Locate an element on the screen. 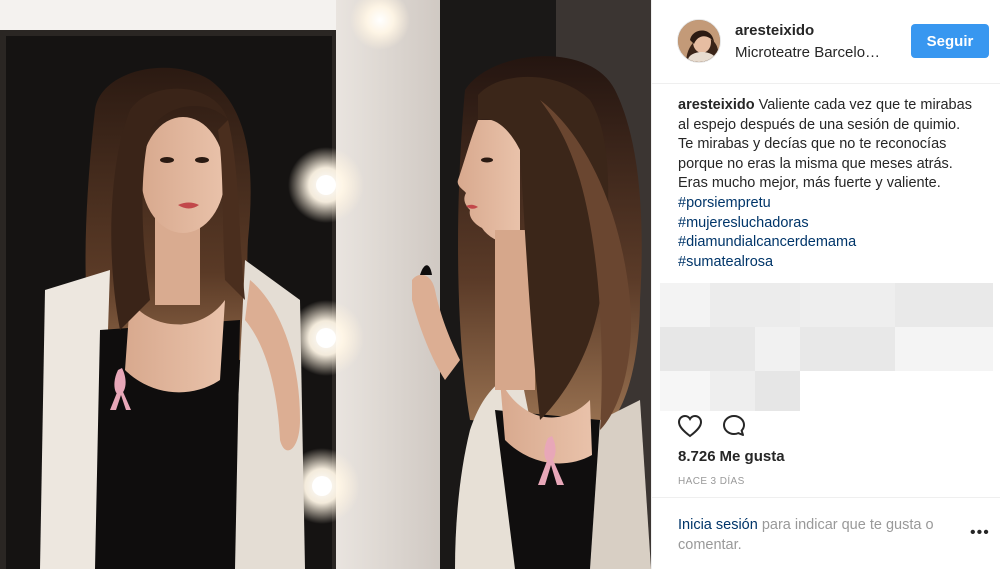  redacted-comments is located at coordinates (826, 347).